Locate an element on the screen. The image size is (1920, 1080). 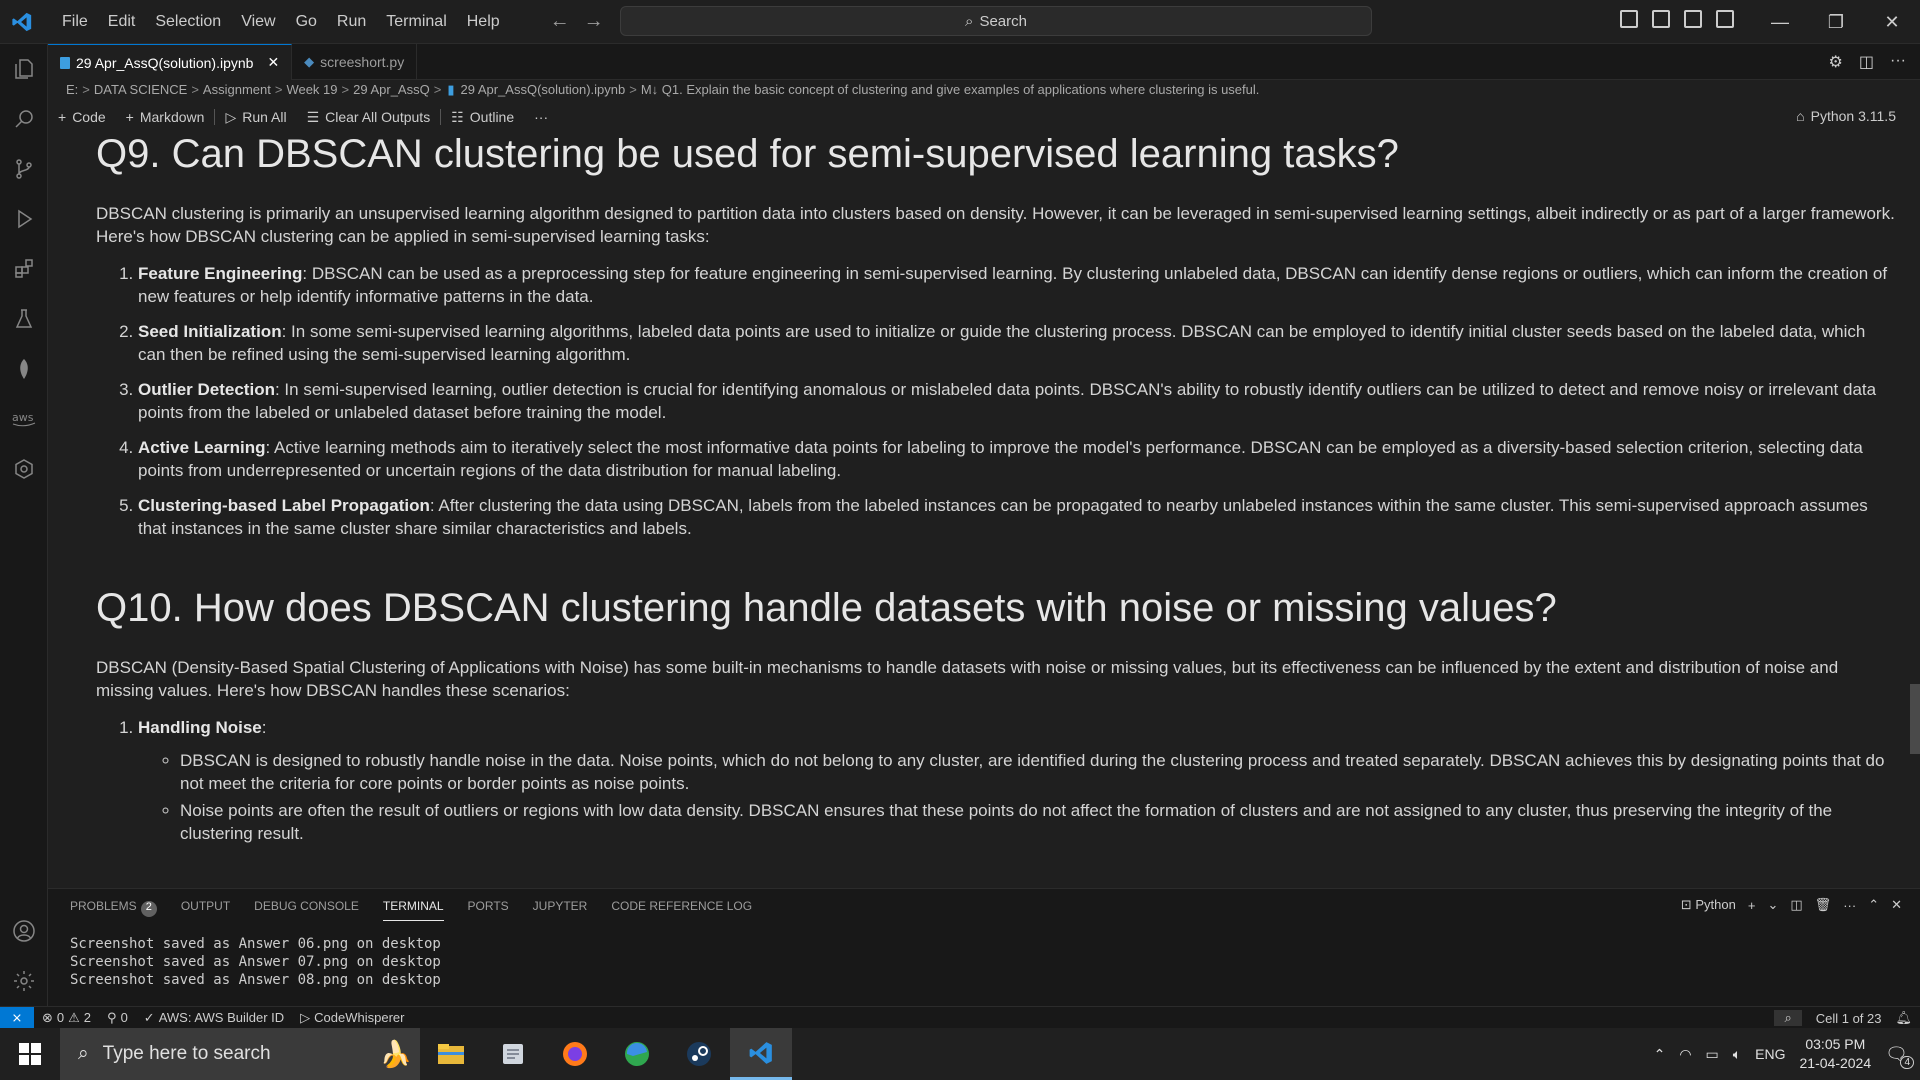
split-editor-icon: ◫ is located at coordinates (1866, 62).